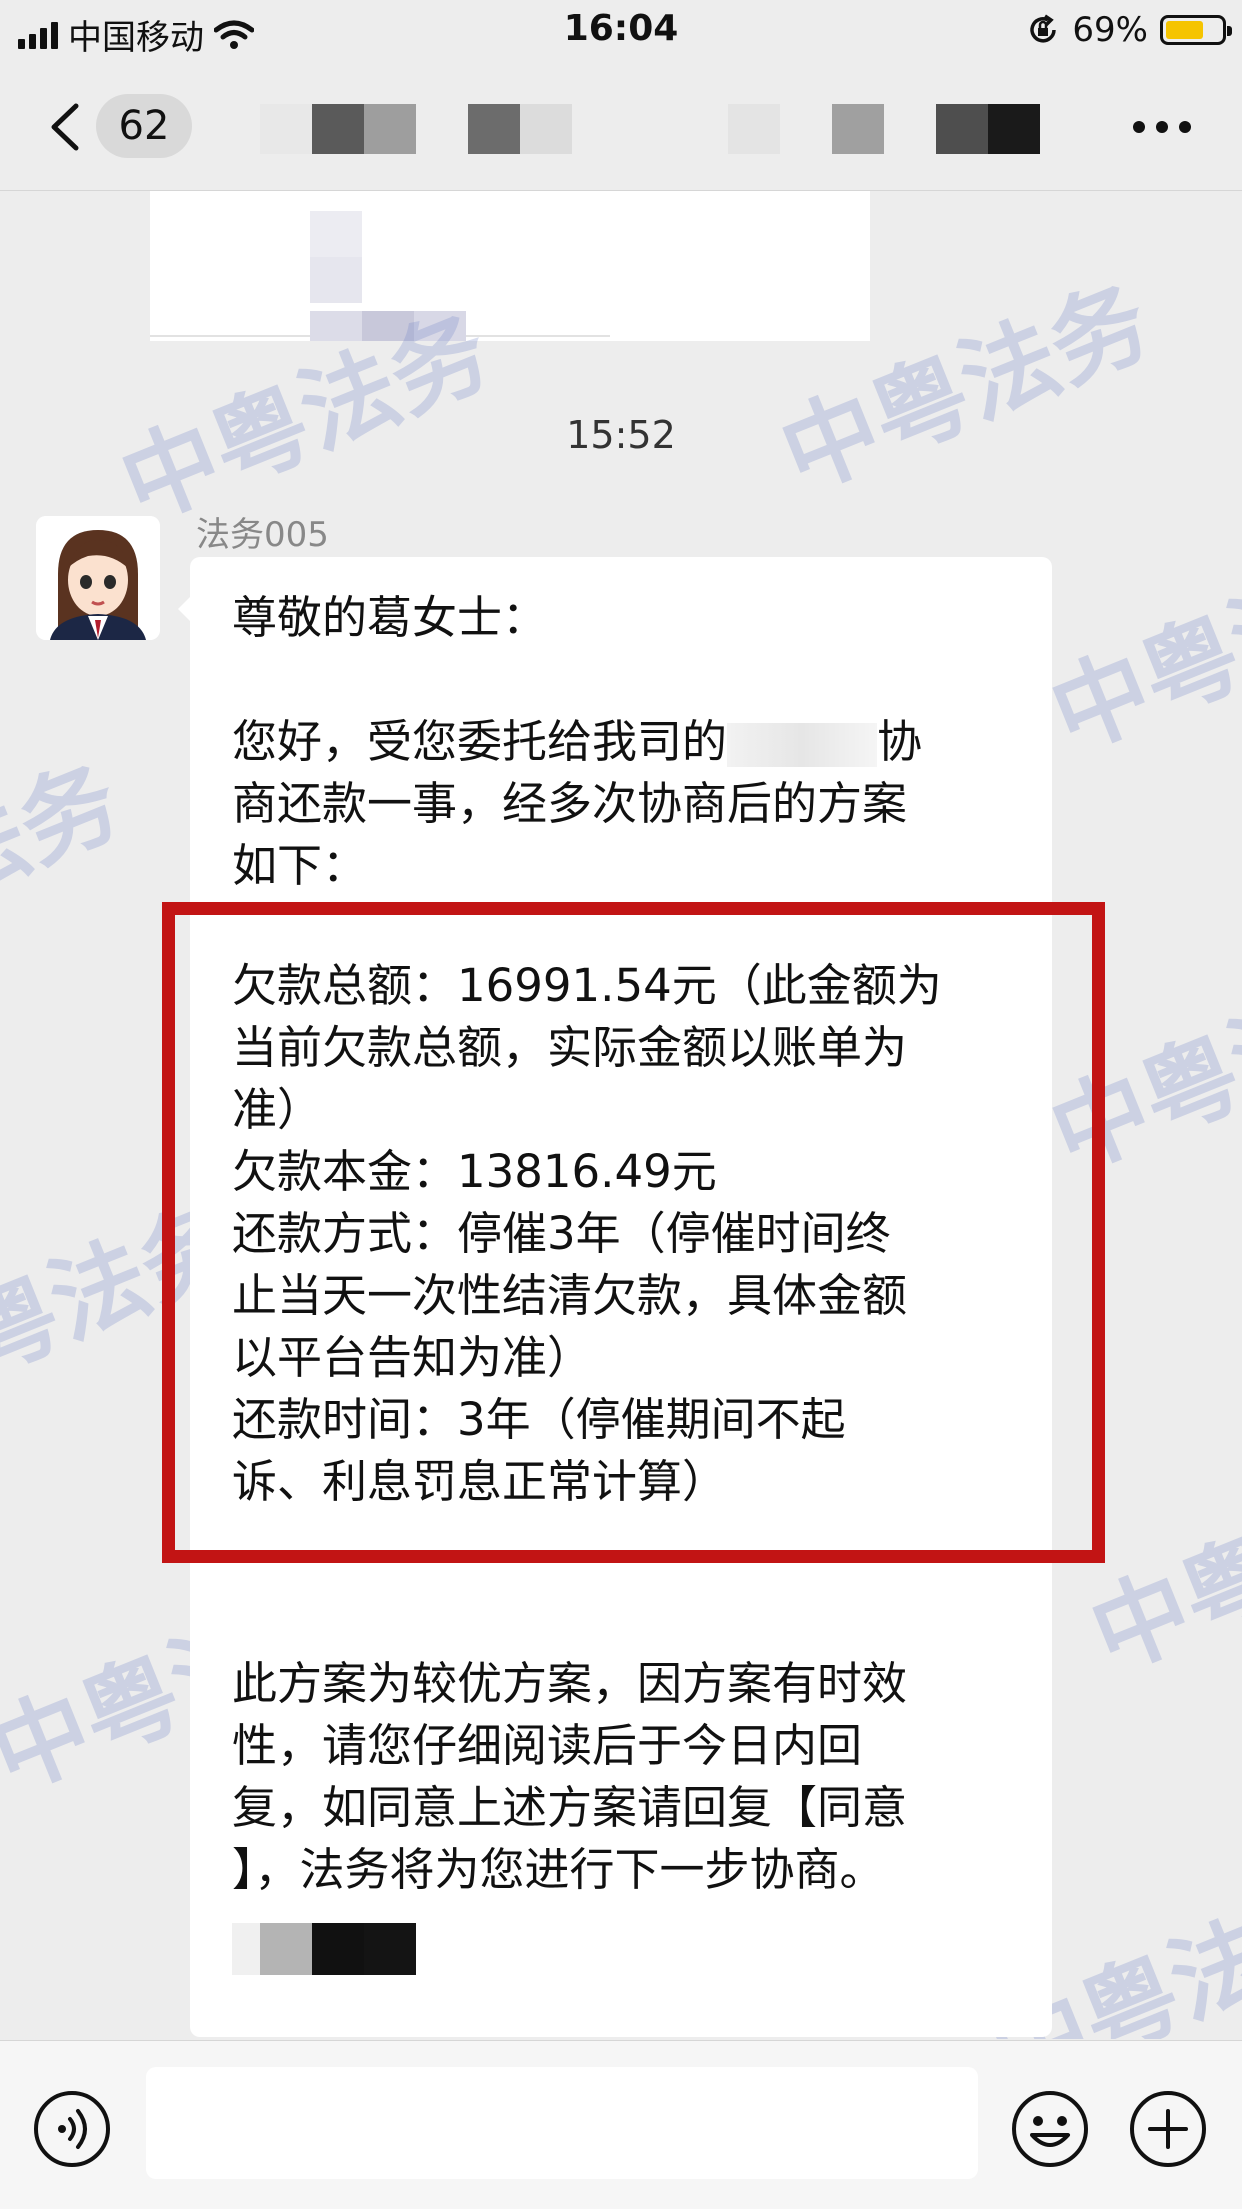 This screenshot has height=2209, width=1242. Describe the element at coordinates (1050, 2129) in the screenshot. I see `emoji-icon` at that location.